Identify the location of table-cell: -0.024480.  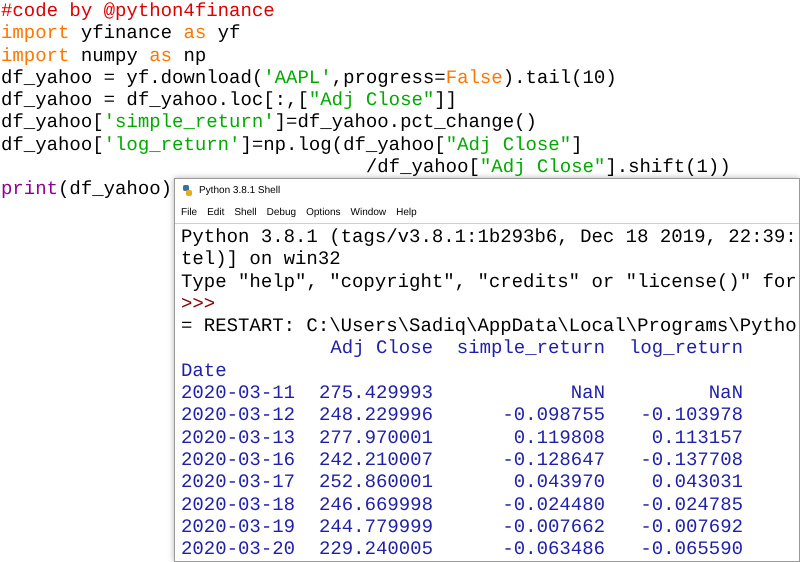
(553, 505).